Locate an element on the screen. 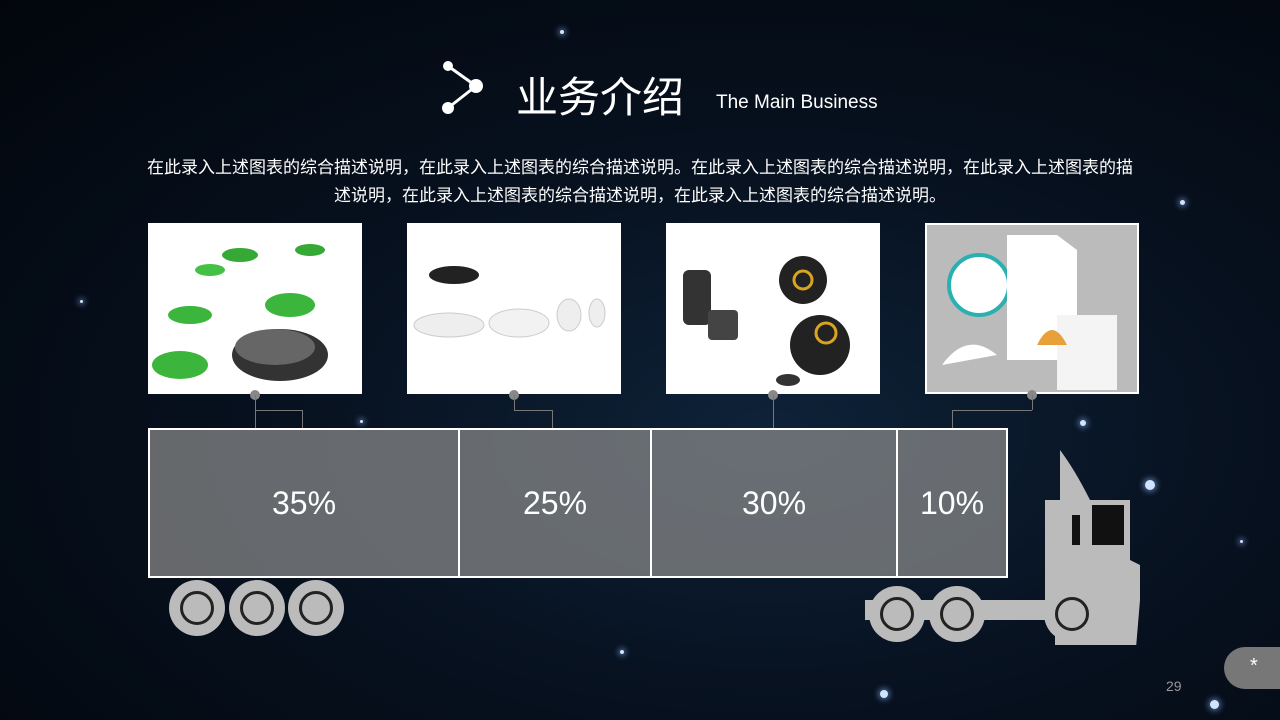  segment-1: 35% is located at coordinates (305, 503).